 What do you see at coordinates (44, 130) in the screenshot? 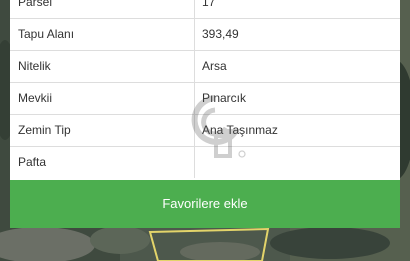
I see `detail-label: Zemin Tip` at bounding box center [44, 130].